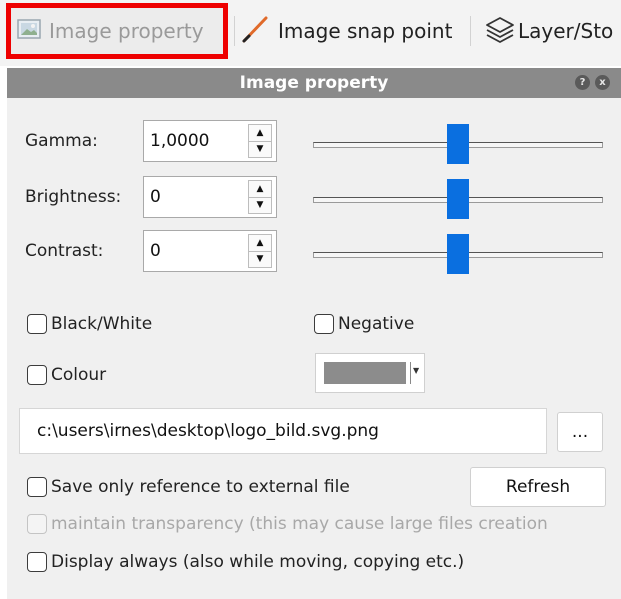  What do you see at coordinates (602, 82) in the screenshot?
I see `close-icon: x` at bounding box center [602, 82].